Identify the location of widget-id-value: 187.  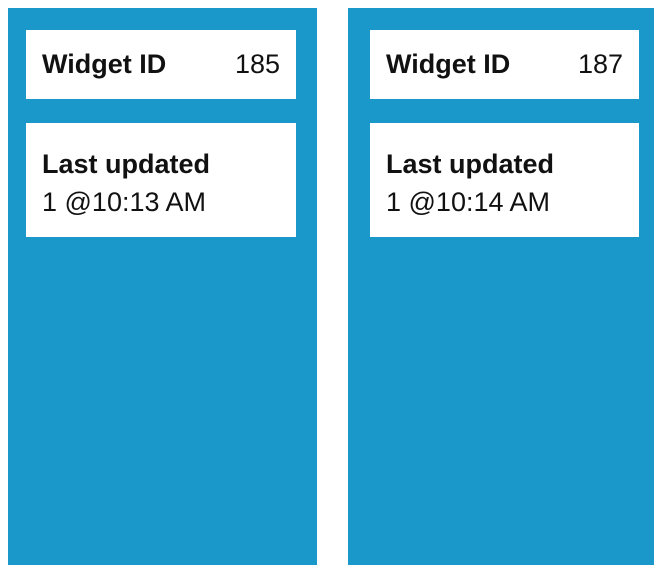
(600, 64).